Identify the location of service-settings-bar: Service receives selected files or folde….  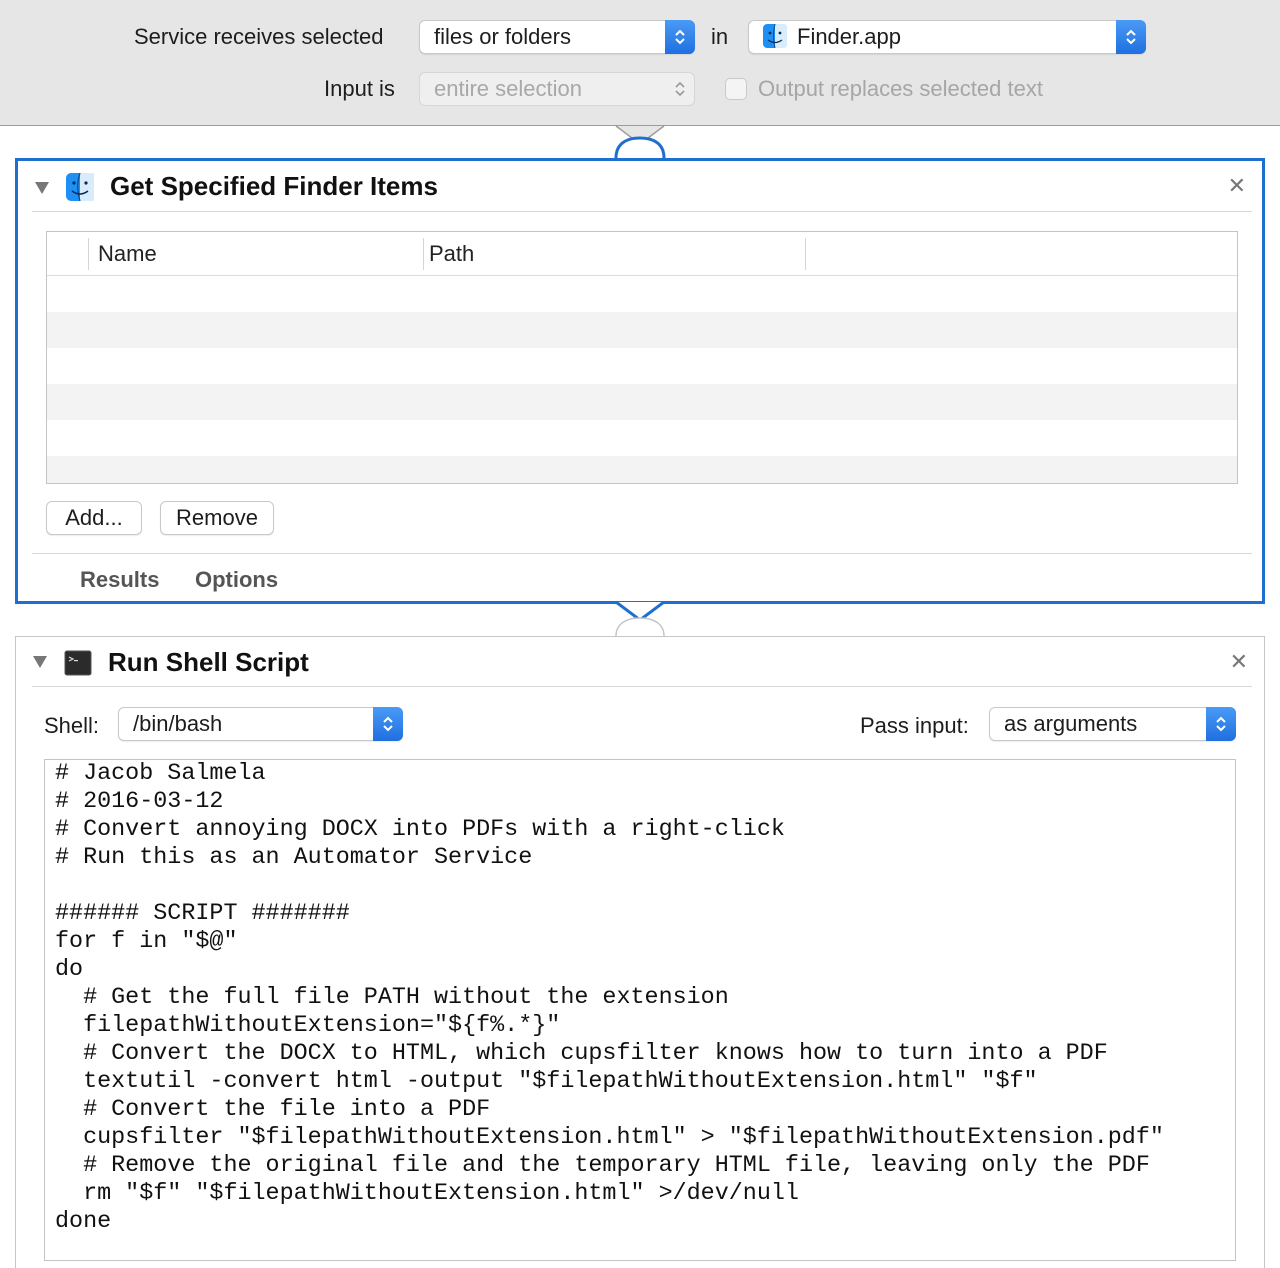
(640, 63).